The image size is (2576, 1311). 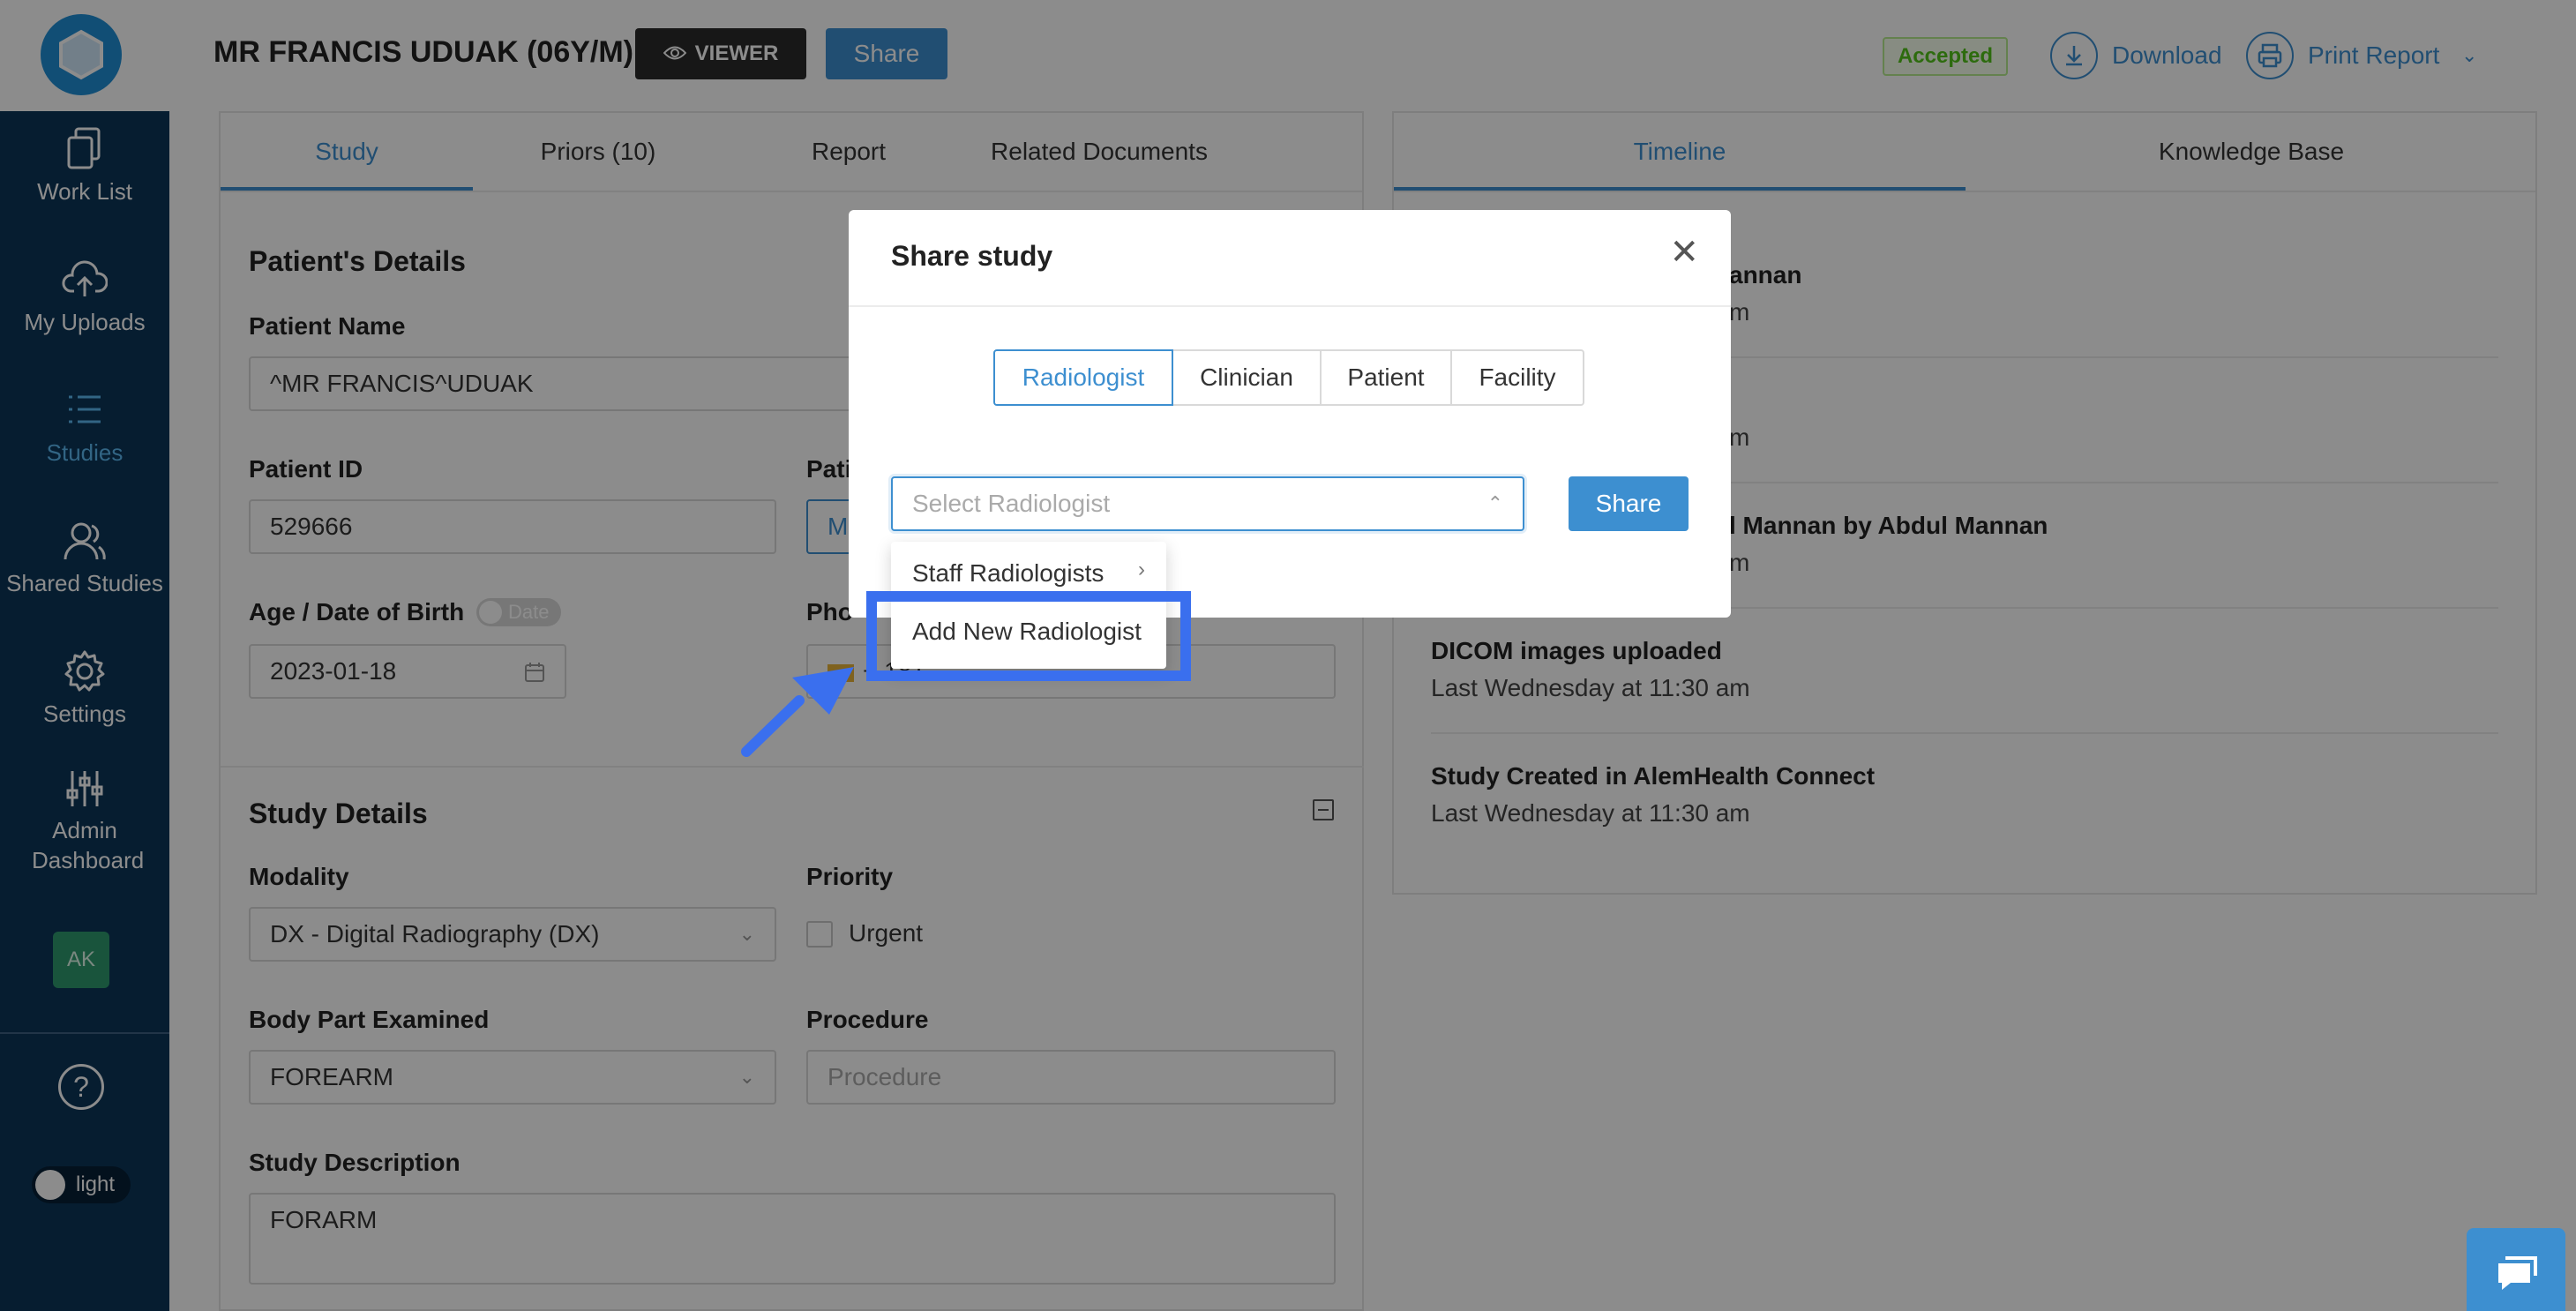 What do you see at coordinates (1386, 377) in the screenshot?
I see `segment-patient: Patient` at bounding box center [1386, 377].